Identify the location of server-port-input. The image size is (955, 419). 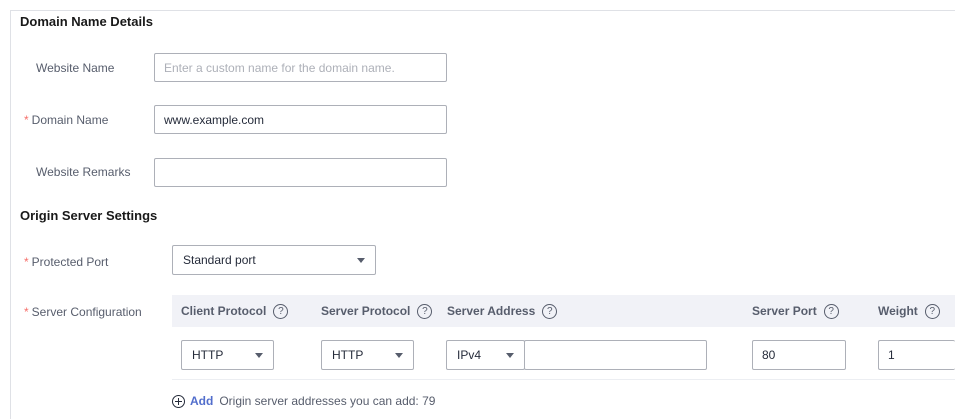
(799, 355).